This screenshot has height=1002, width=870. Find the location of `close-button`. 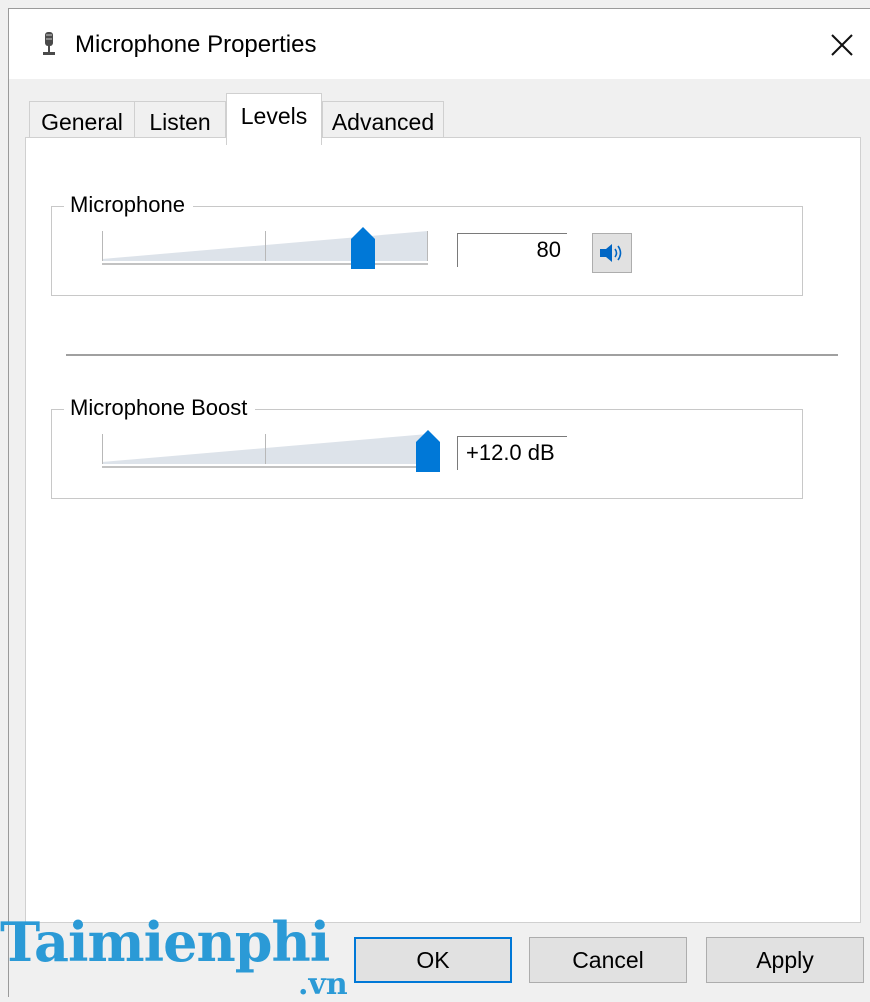

close-button is located at coordinates (842, 45).